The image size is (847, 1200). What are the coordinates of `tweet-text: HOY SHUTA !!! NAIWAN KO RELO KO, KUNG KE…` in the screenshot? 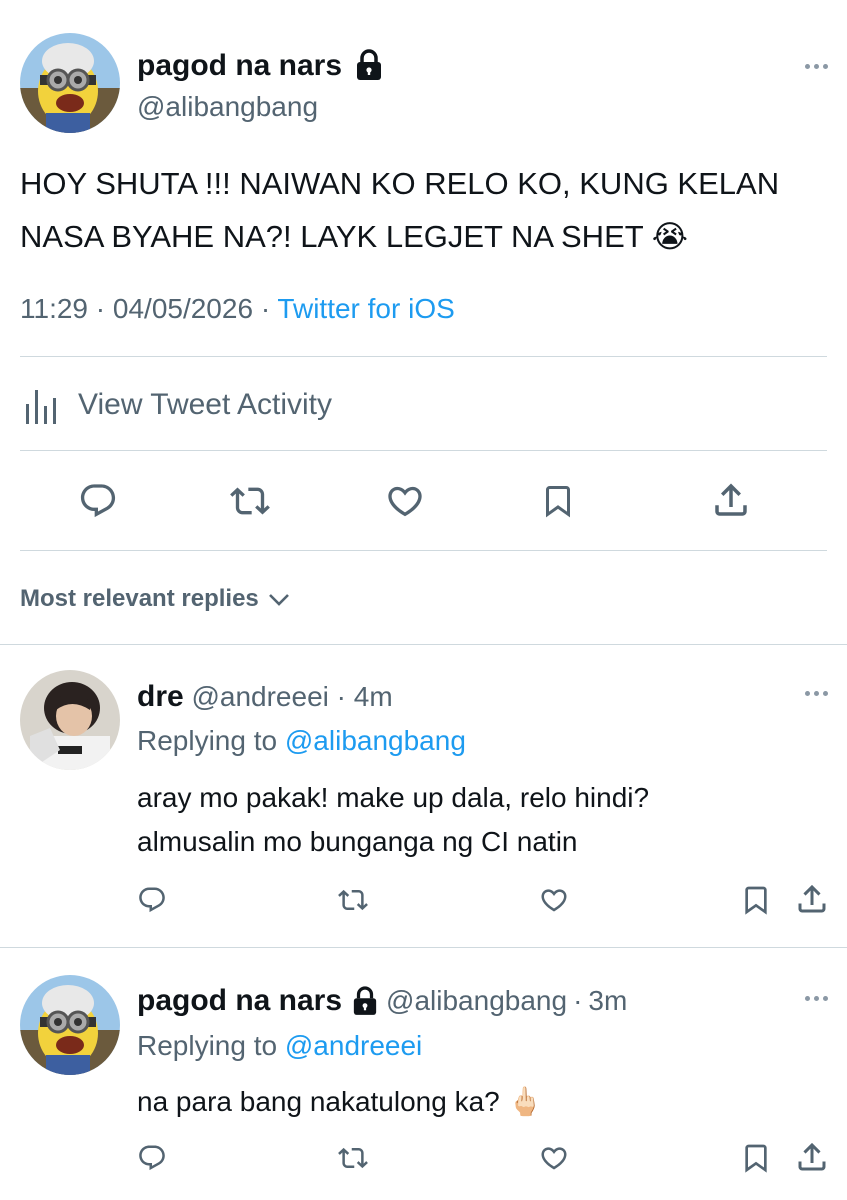 It's located at (399, 210).